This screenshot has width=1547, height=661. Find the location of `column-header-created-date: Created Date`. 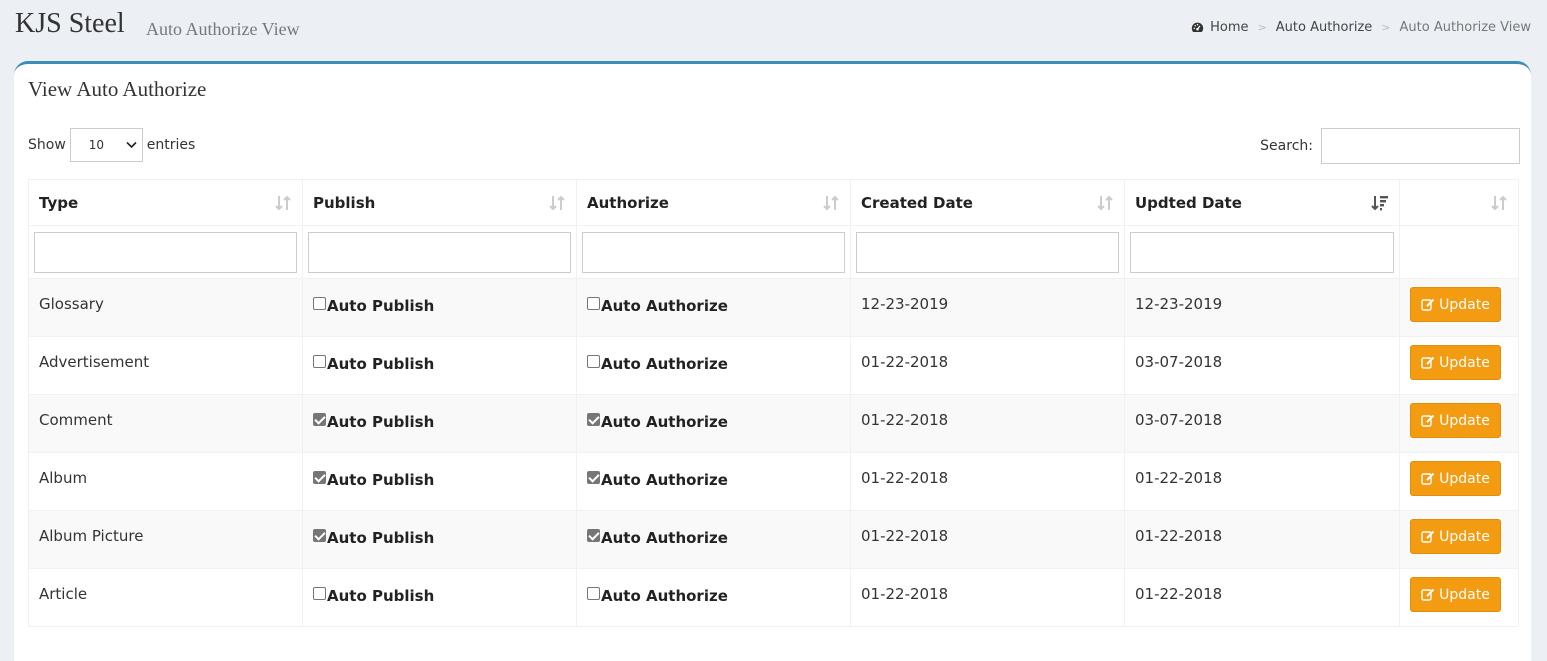

column-header-created-date: Created Date is located at coordinates (987, 202).